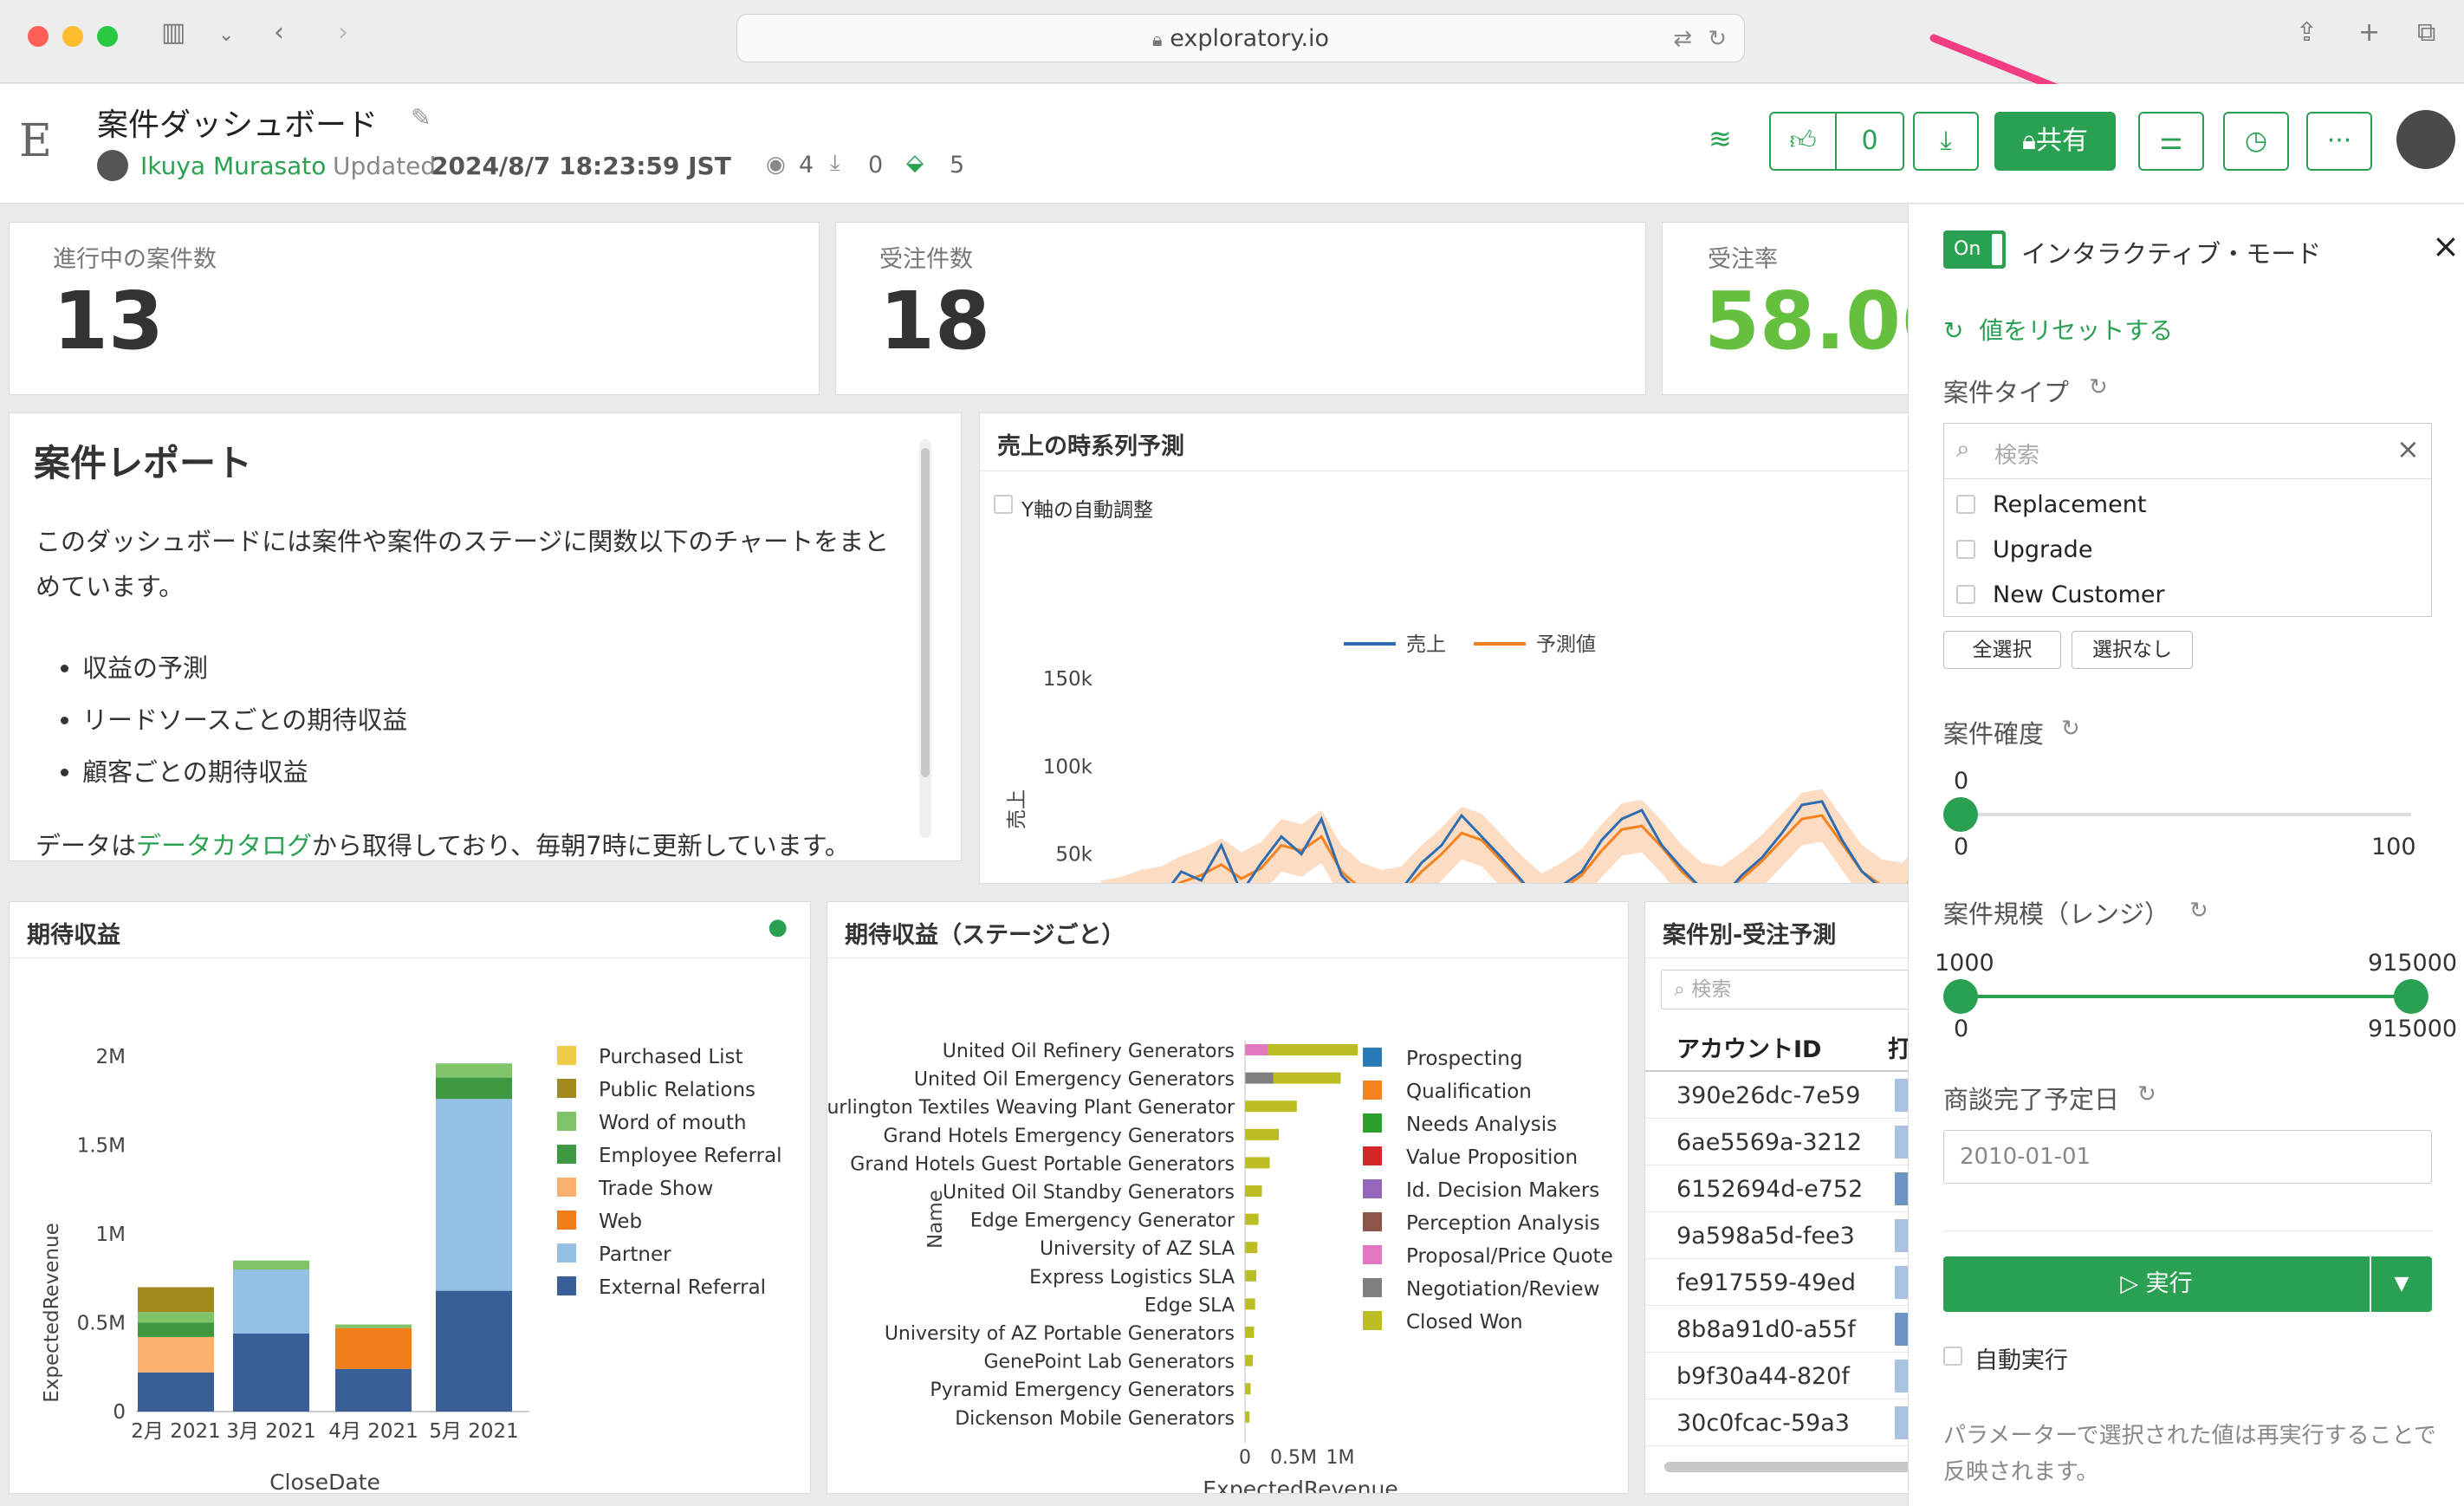 The image size is (2464, 1506). I want to click on run-options-dropdown: ▼, so click(2401, 1284).